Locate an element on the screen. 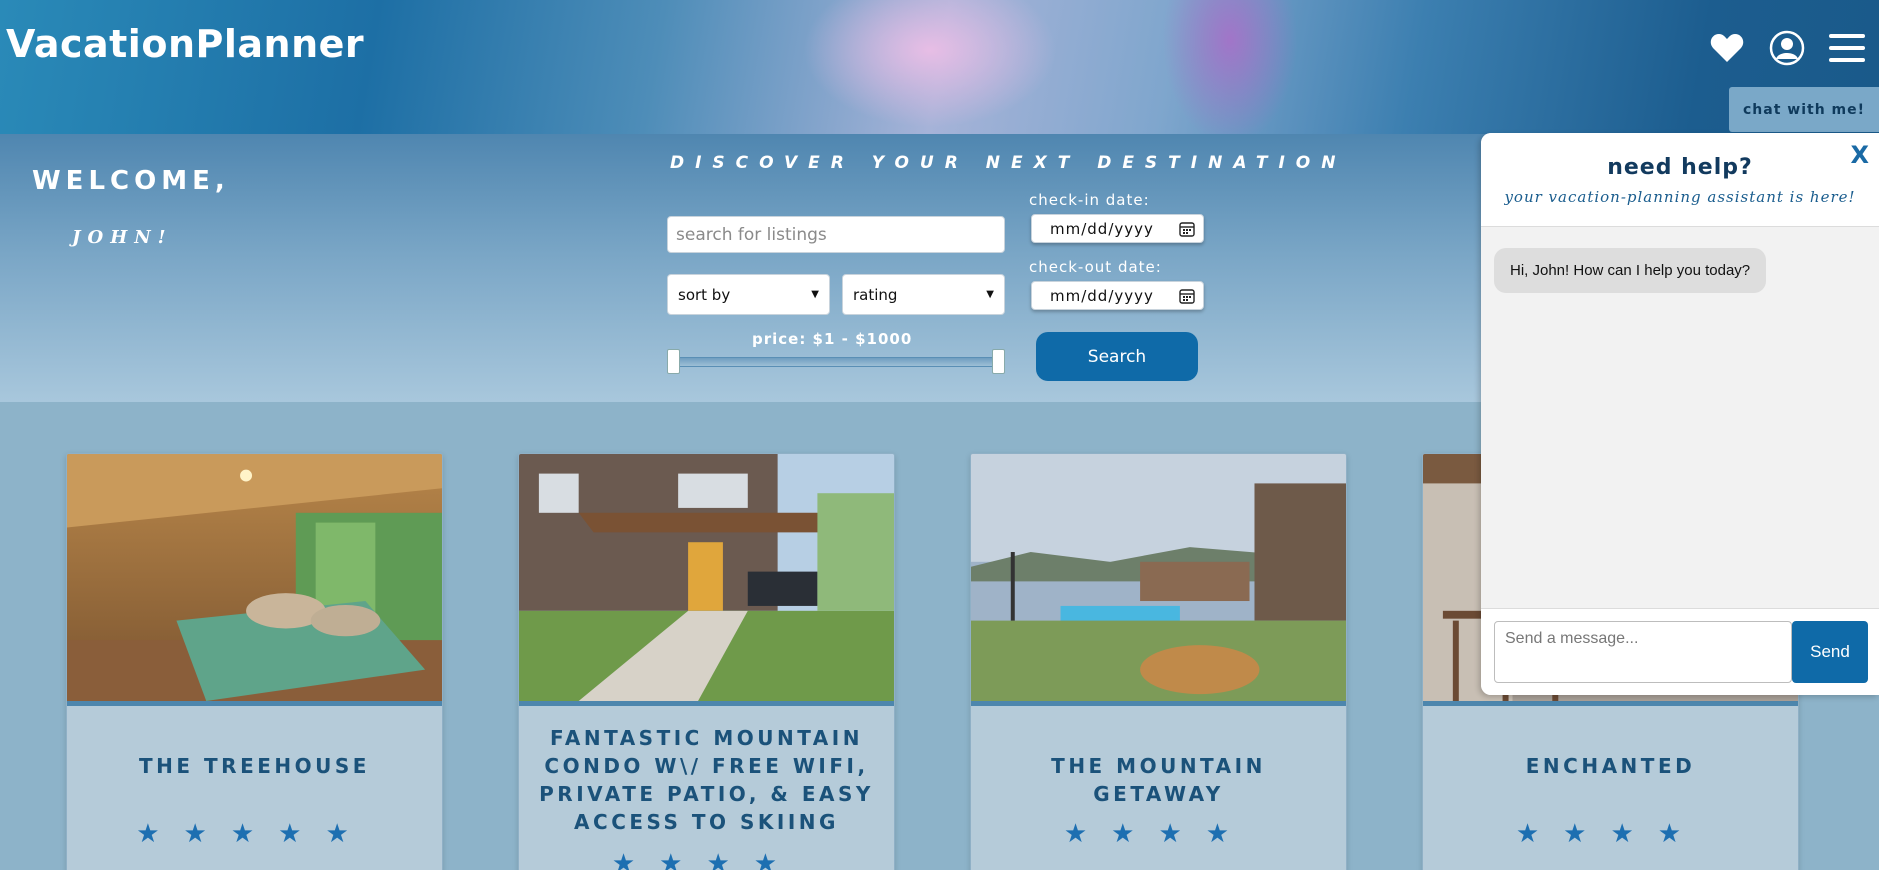 Image resolution: width=1879 pixels, height=870 pixels. menu-icon is located at coordinates (1847, 48).